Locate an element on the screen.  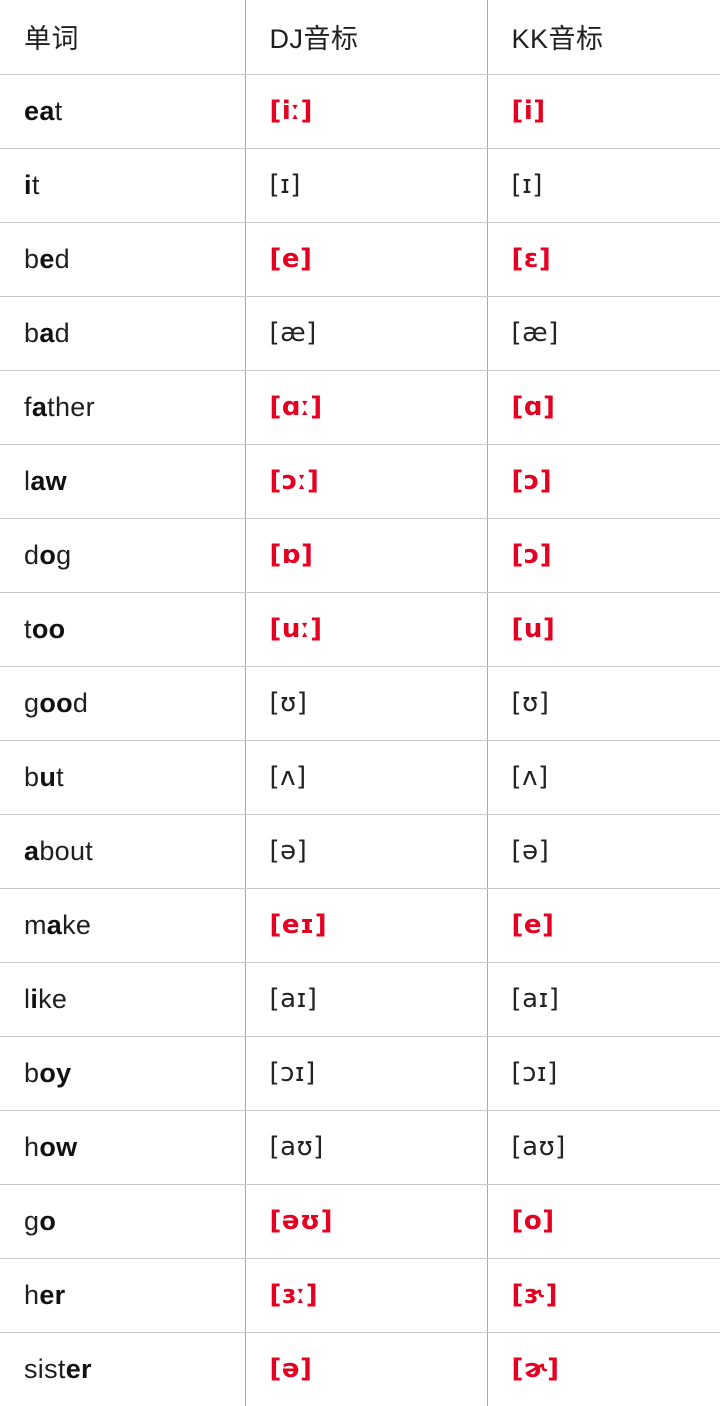
table-row: dog [ɒ] [ɔ] is located at coordinates (360, 555).